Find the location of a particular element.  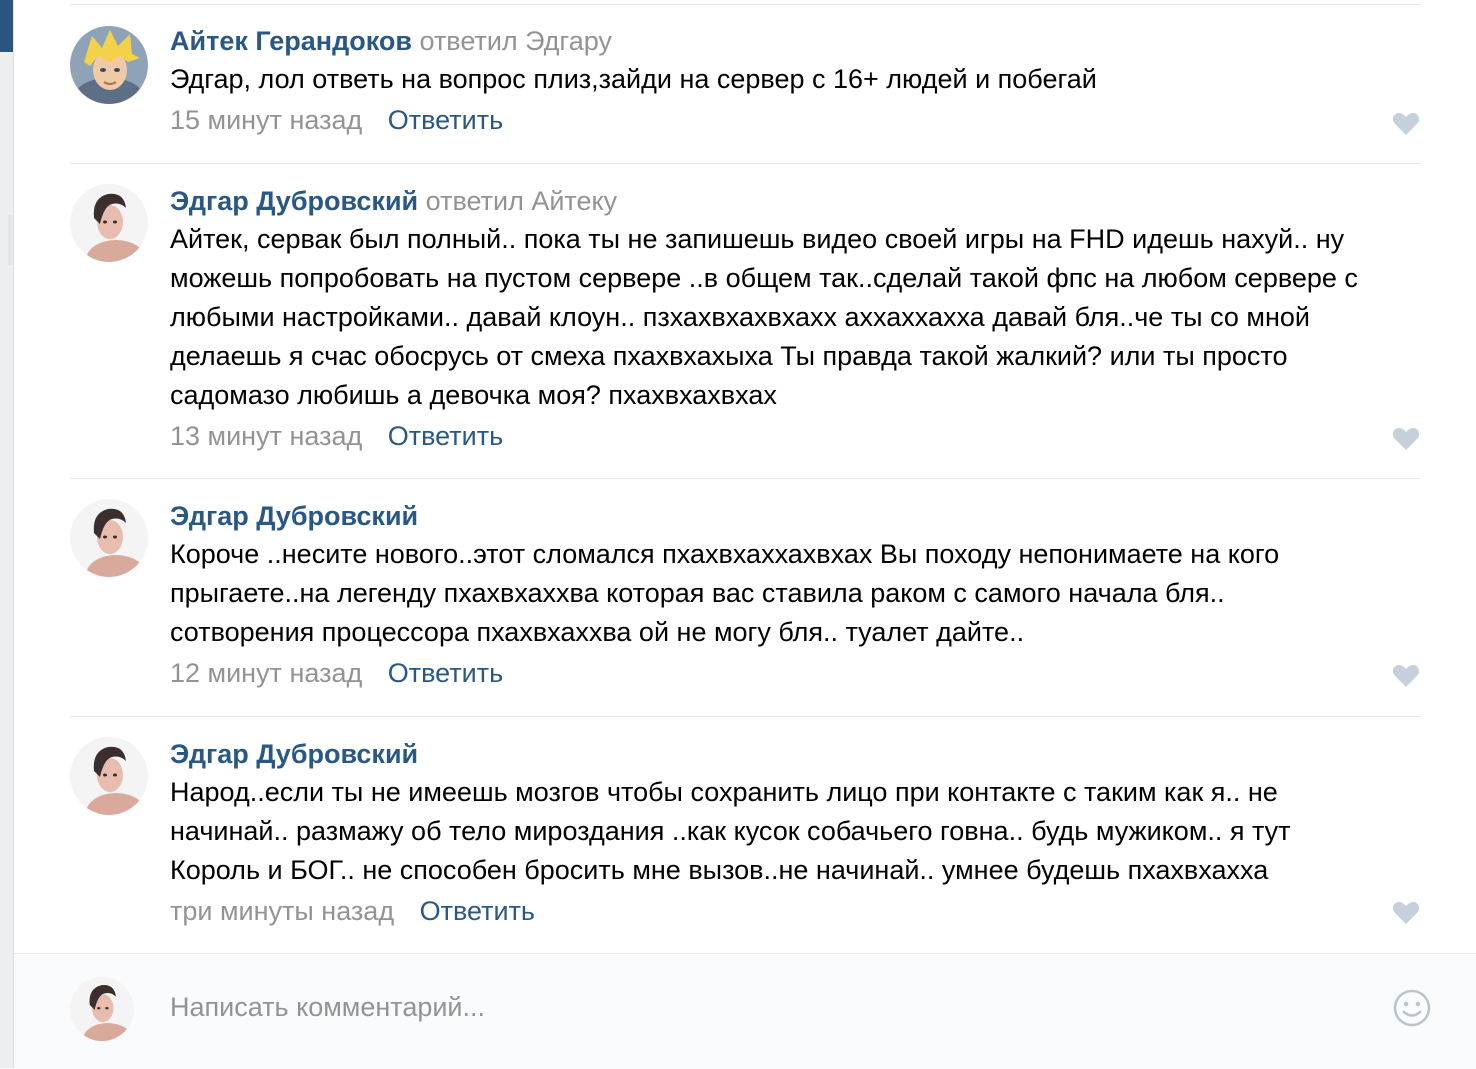

cartoon-boy-avatar-icon is located at coordinates (109, 65).